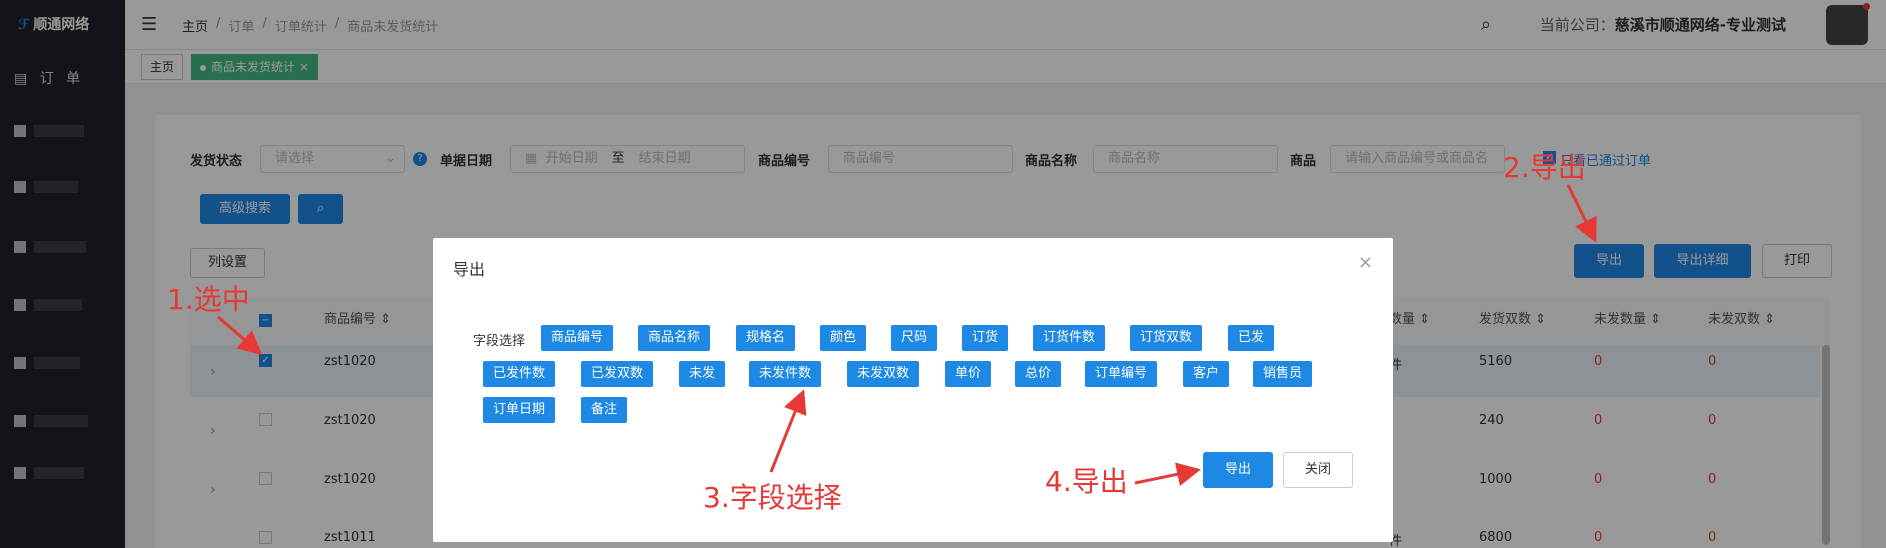 Image resolution: width=1886 pixels, height=548 pixels. Describe the element at coordinates (519, 410) in the screenshot. I see `field-tag: 订单日期` at that location.